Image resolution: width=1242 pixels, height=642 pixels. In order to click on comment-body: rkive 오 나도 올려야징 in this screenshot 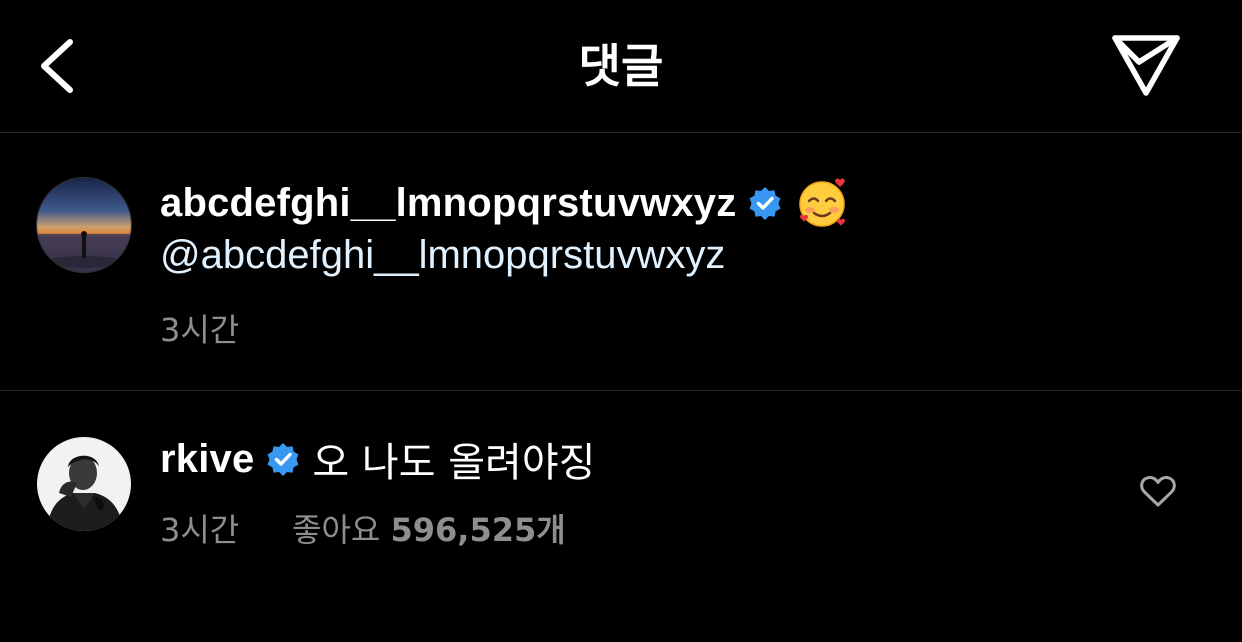, I will do `click(378, 460)`.